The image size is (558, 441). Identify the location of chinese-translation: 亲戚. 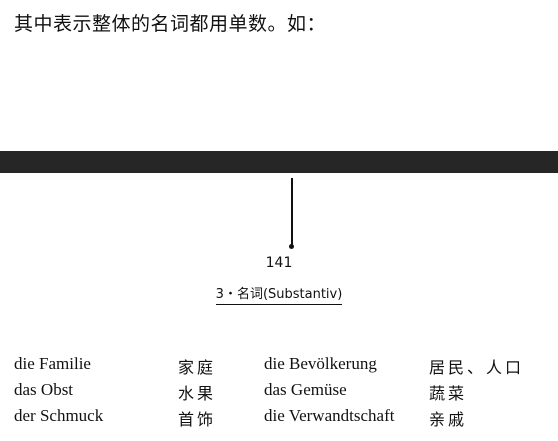
(448, 419).